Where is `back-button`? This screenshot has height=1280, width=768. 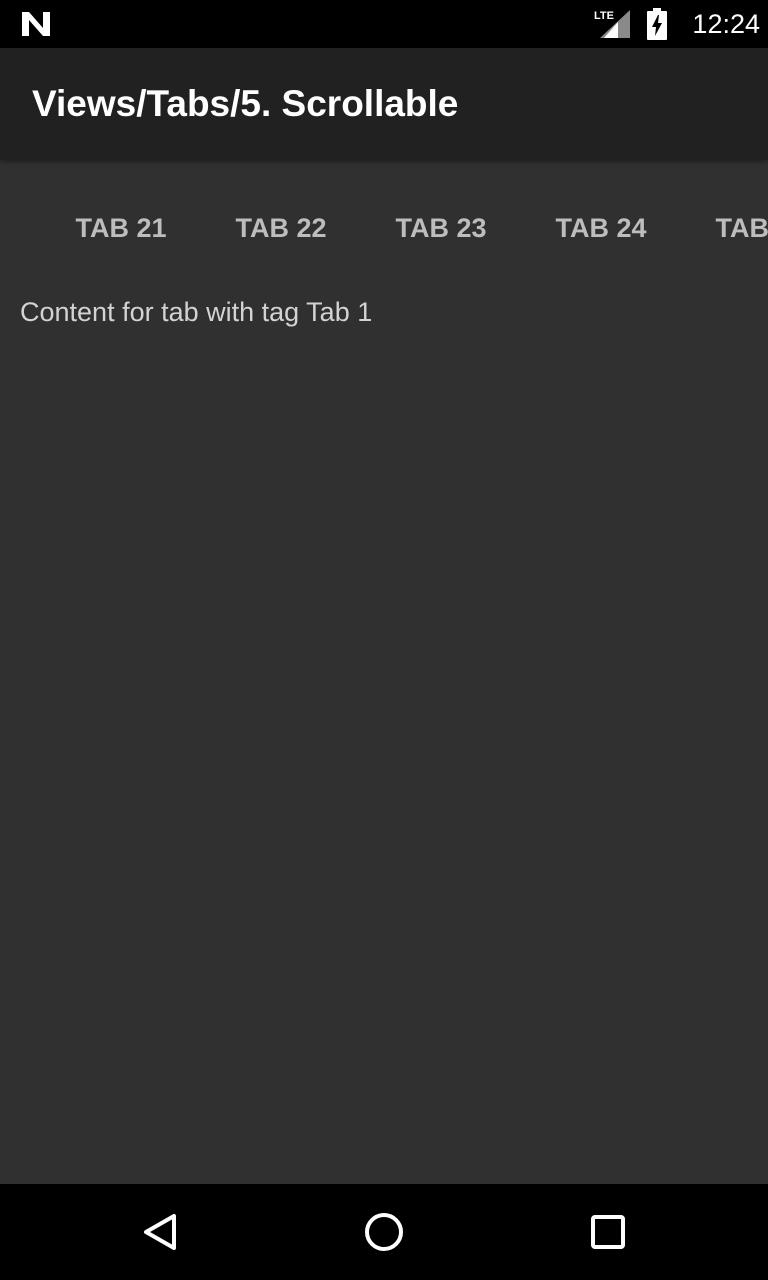
back-button is located at coordinates (160, 1232).